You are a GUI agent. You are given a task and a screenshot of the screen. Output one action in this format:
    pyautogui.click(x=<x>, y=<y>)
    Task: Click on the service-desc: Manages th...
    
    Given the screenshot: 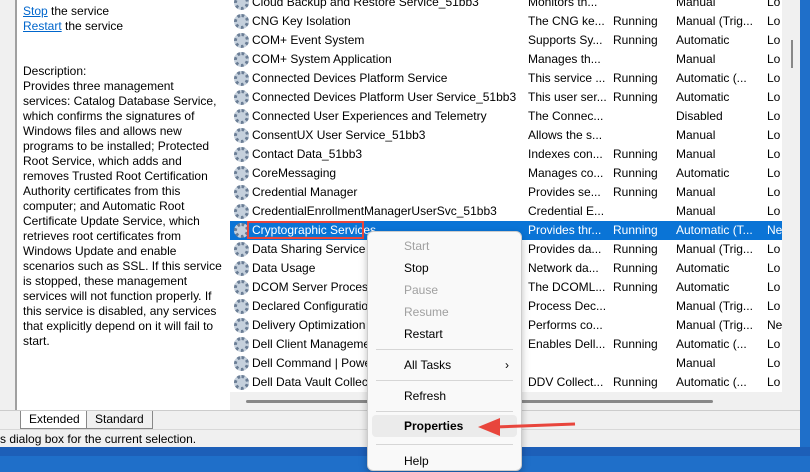 What is the action you would take?
    pyautogui.click(x=564, y=59)
    